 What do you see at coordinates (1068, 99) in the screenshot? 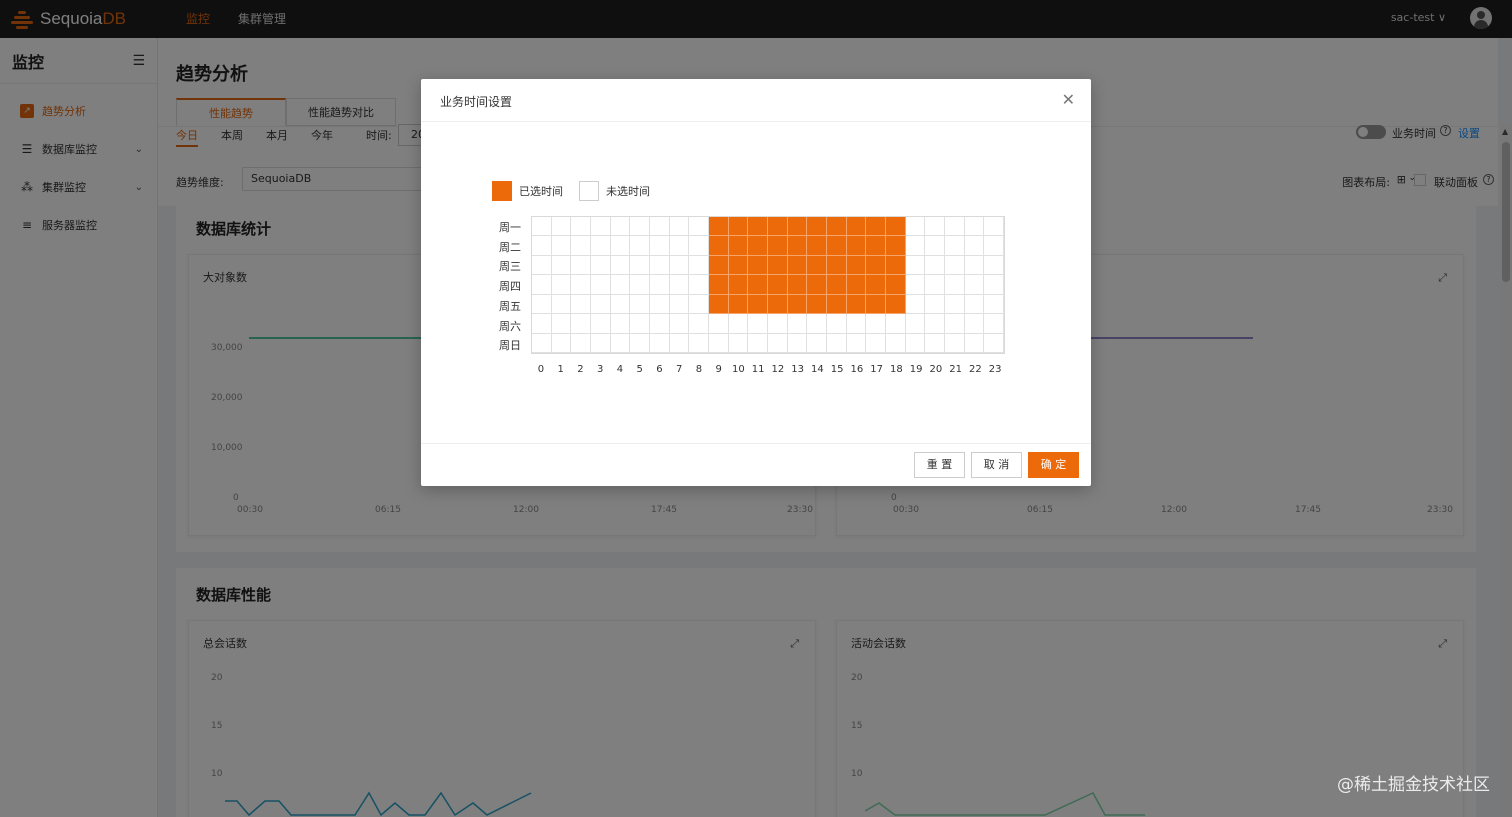
I see `close-icon: ✕` at bounding box center [1068, 99].